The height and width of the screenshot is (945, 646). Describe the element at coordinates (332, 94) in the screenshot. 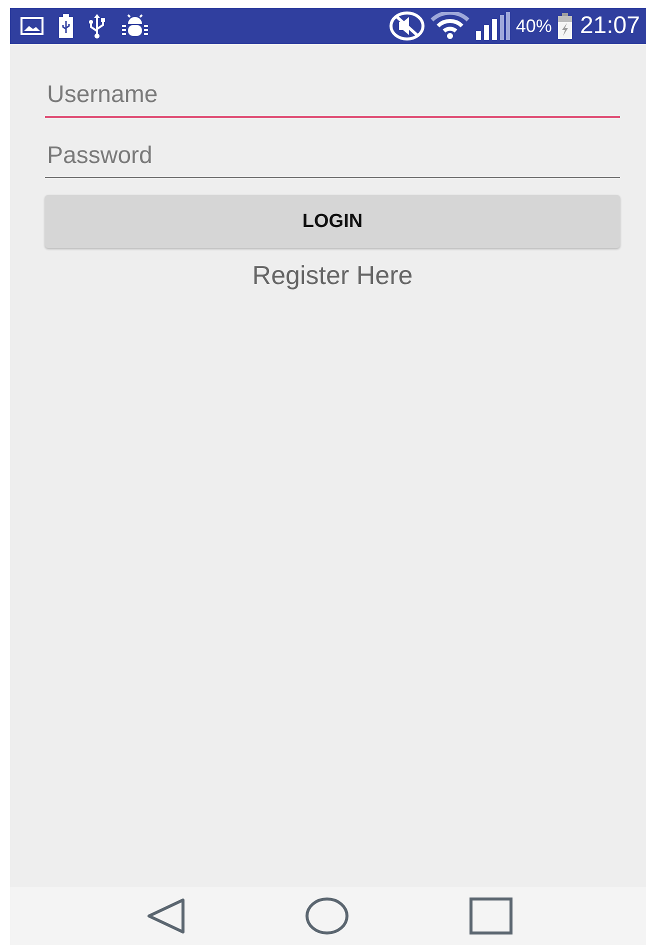

I see `username-field: Username` at that location.